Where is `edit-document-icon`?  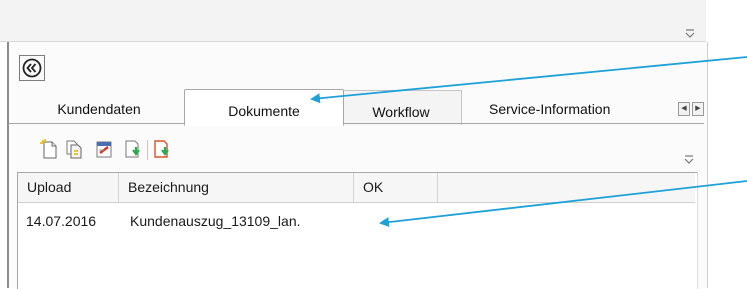
edit-document-icon is located at coordinates (104, 149).